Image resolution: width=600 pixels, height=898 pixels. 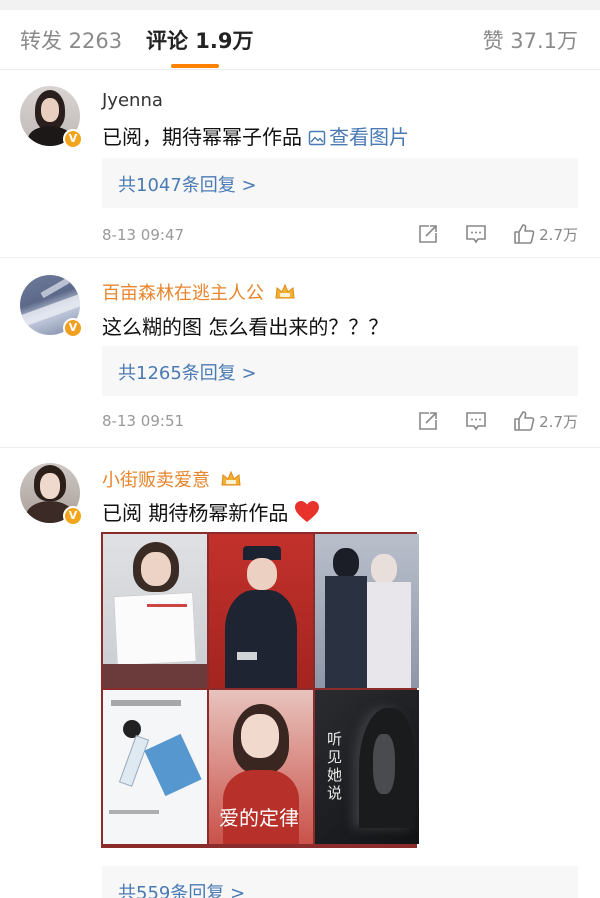 I want to click on comment-text: 已阅，期待幂幂子作品 查看图片, so click(x=255, y=137).